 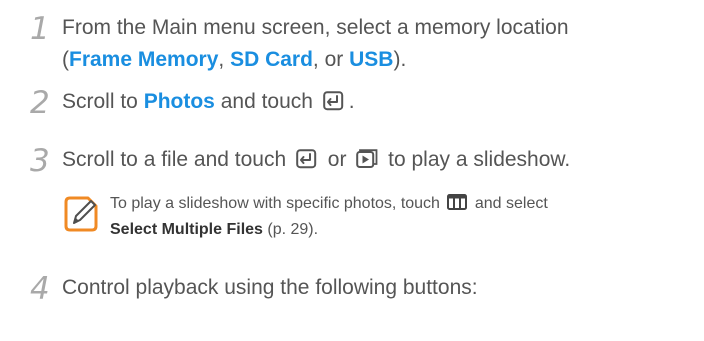 I want to click on paren-close: )., so click(x=400, y=59).